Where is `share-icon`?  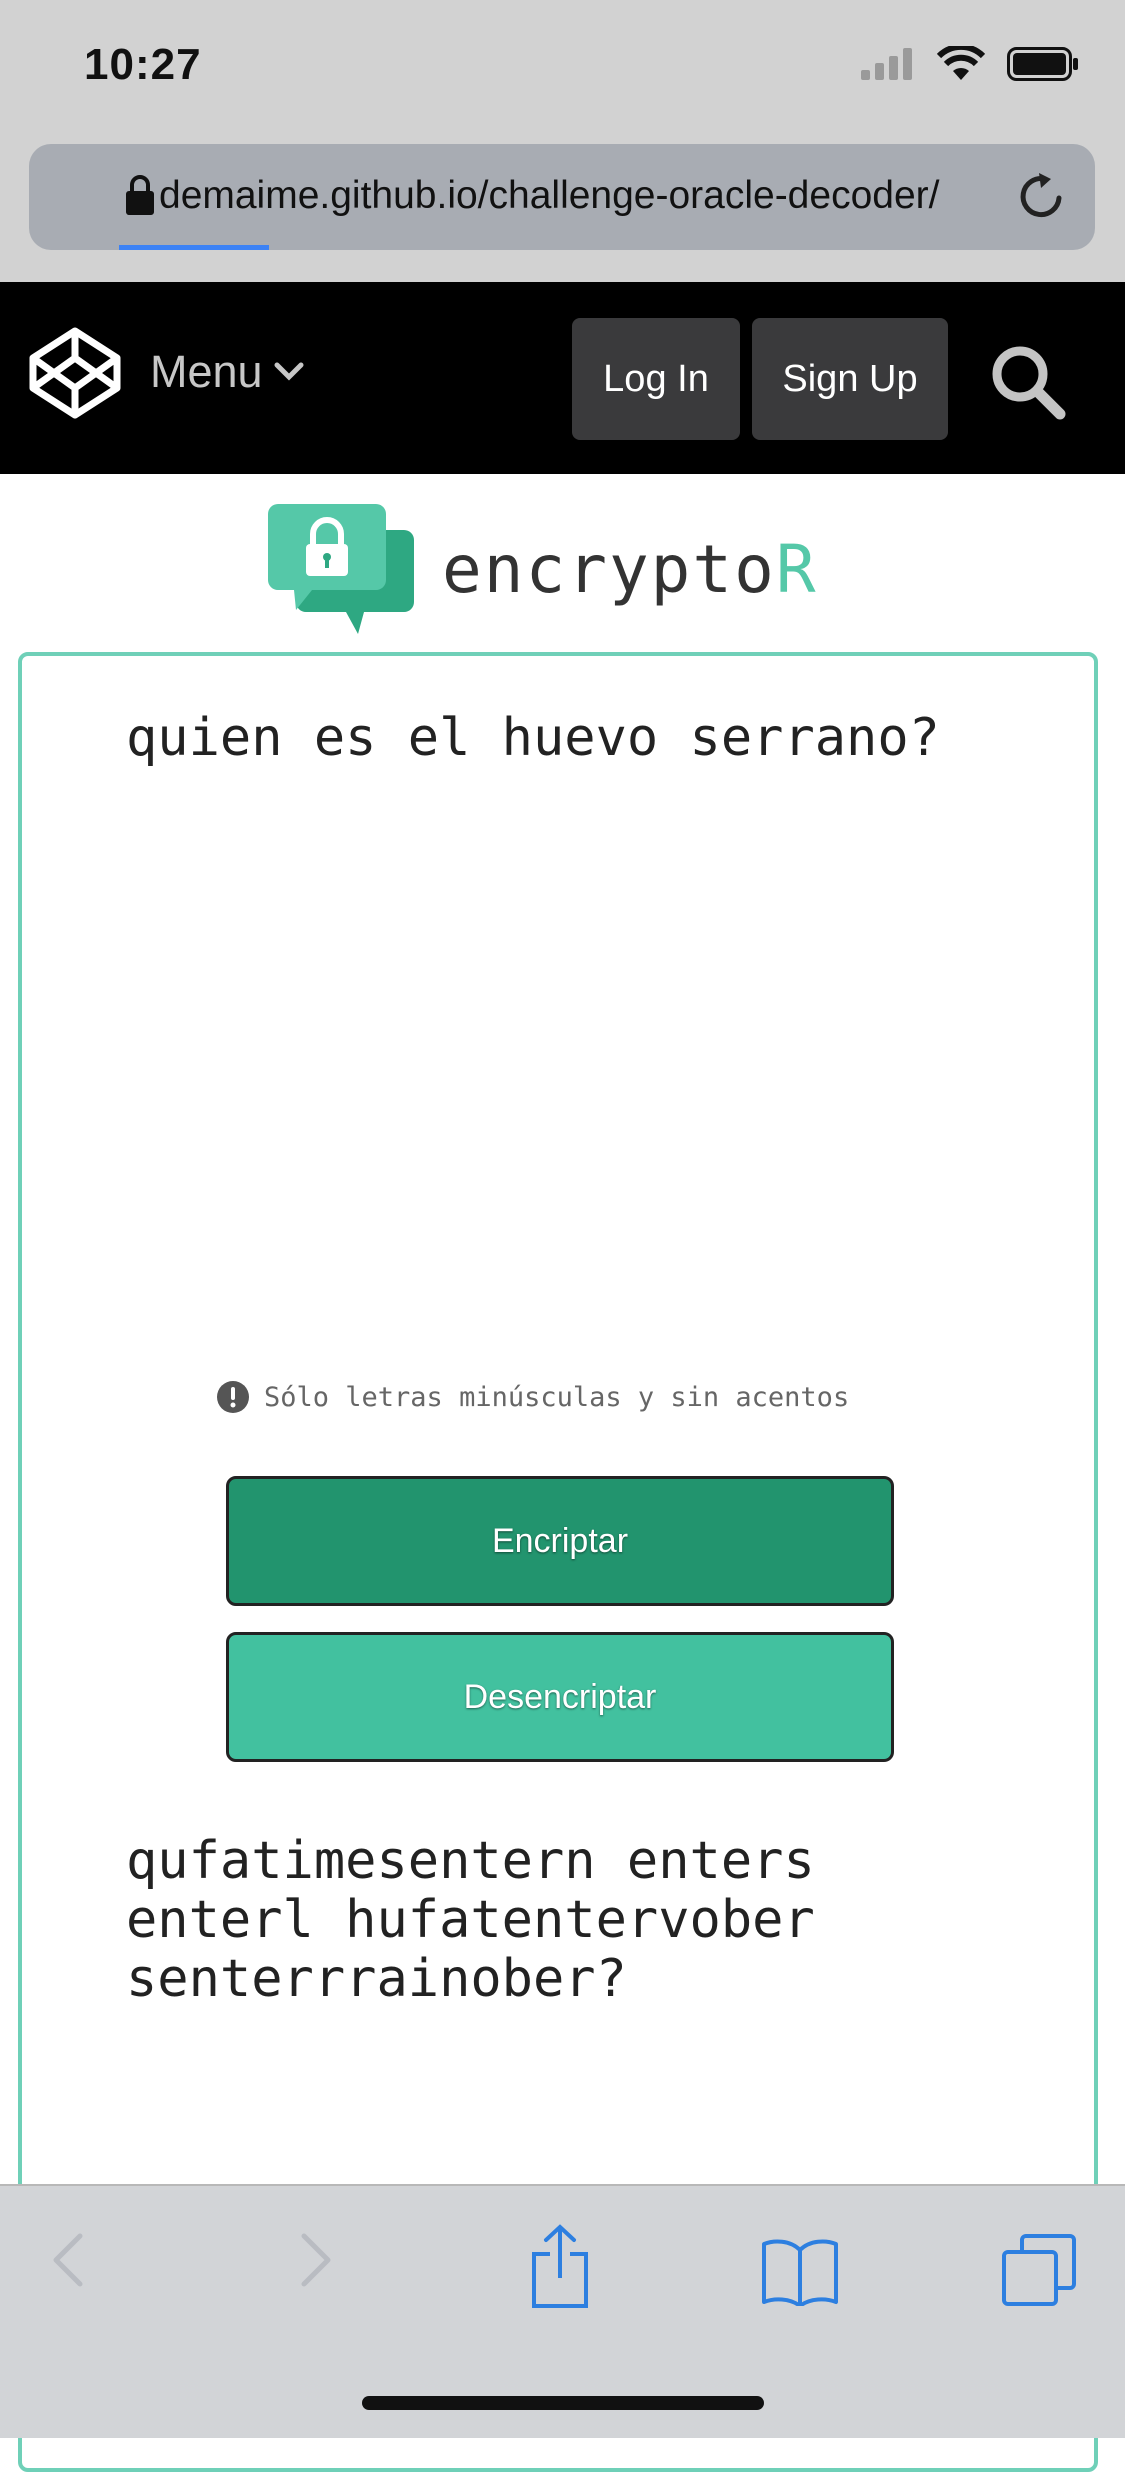
share-icon is located at coordinates (560, 2267).